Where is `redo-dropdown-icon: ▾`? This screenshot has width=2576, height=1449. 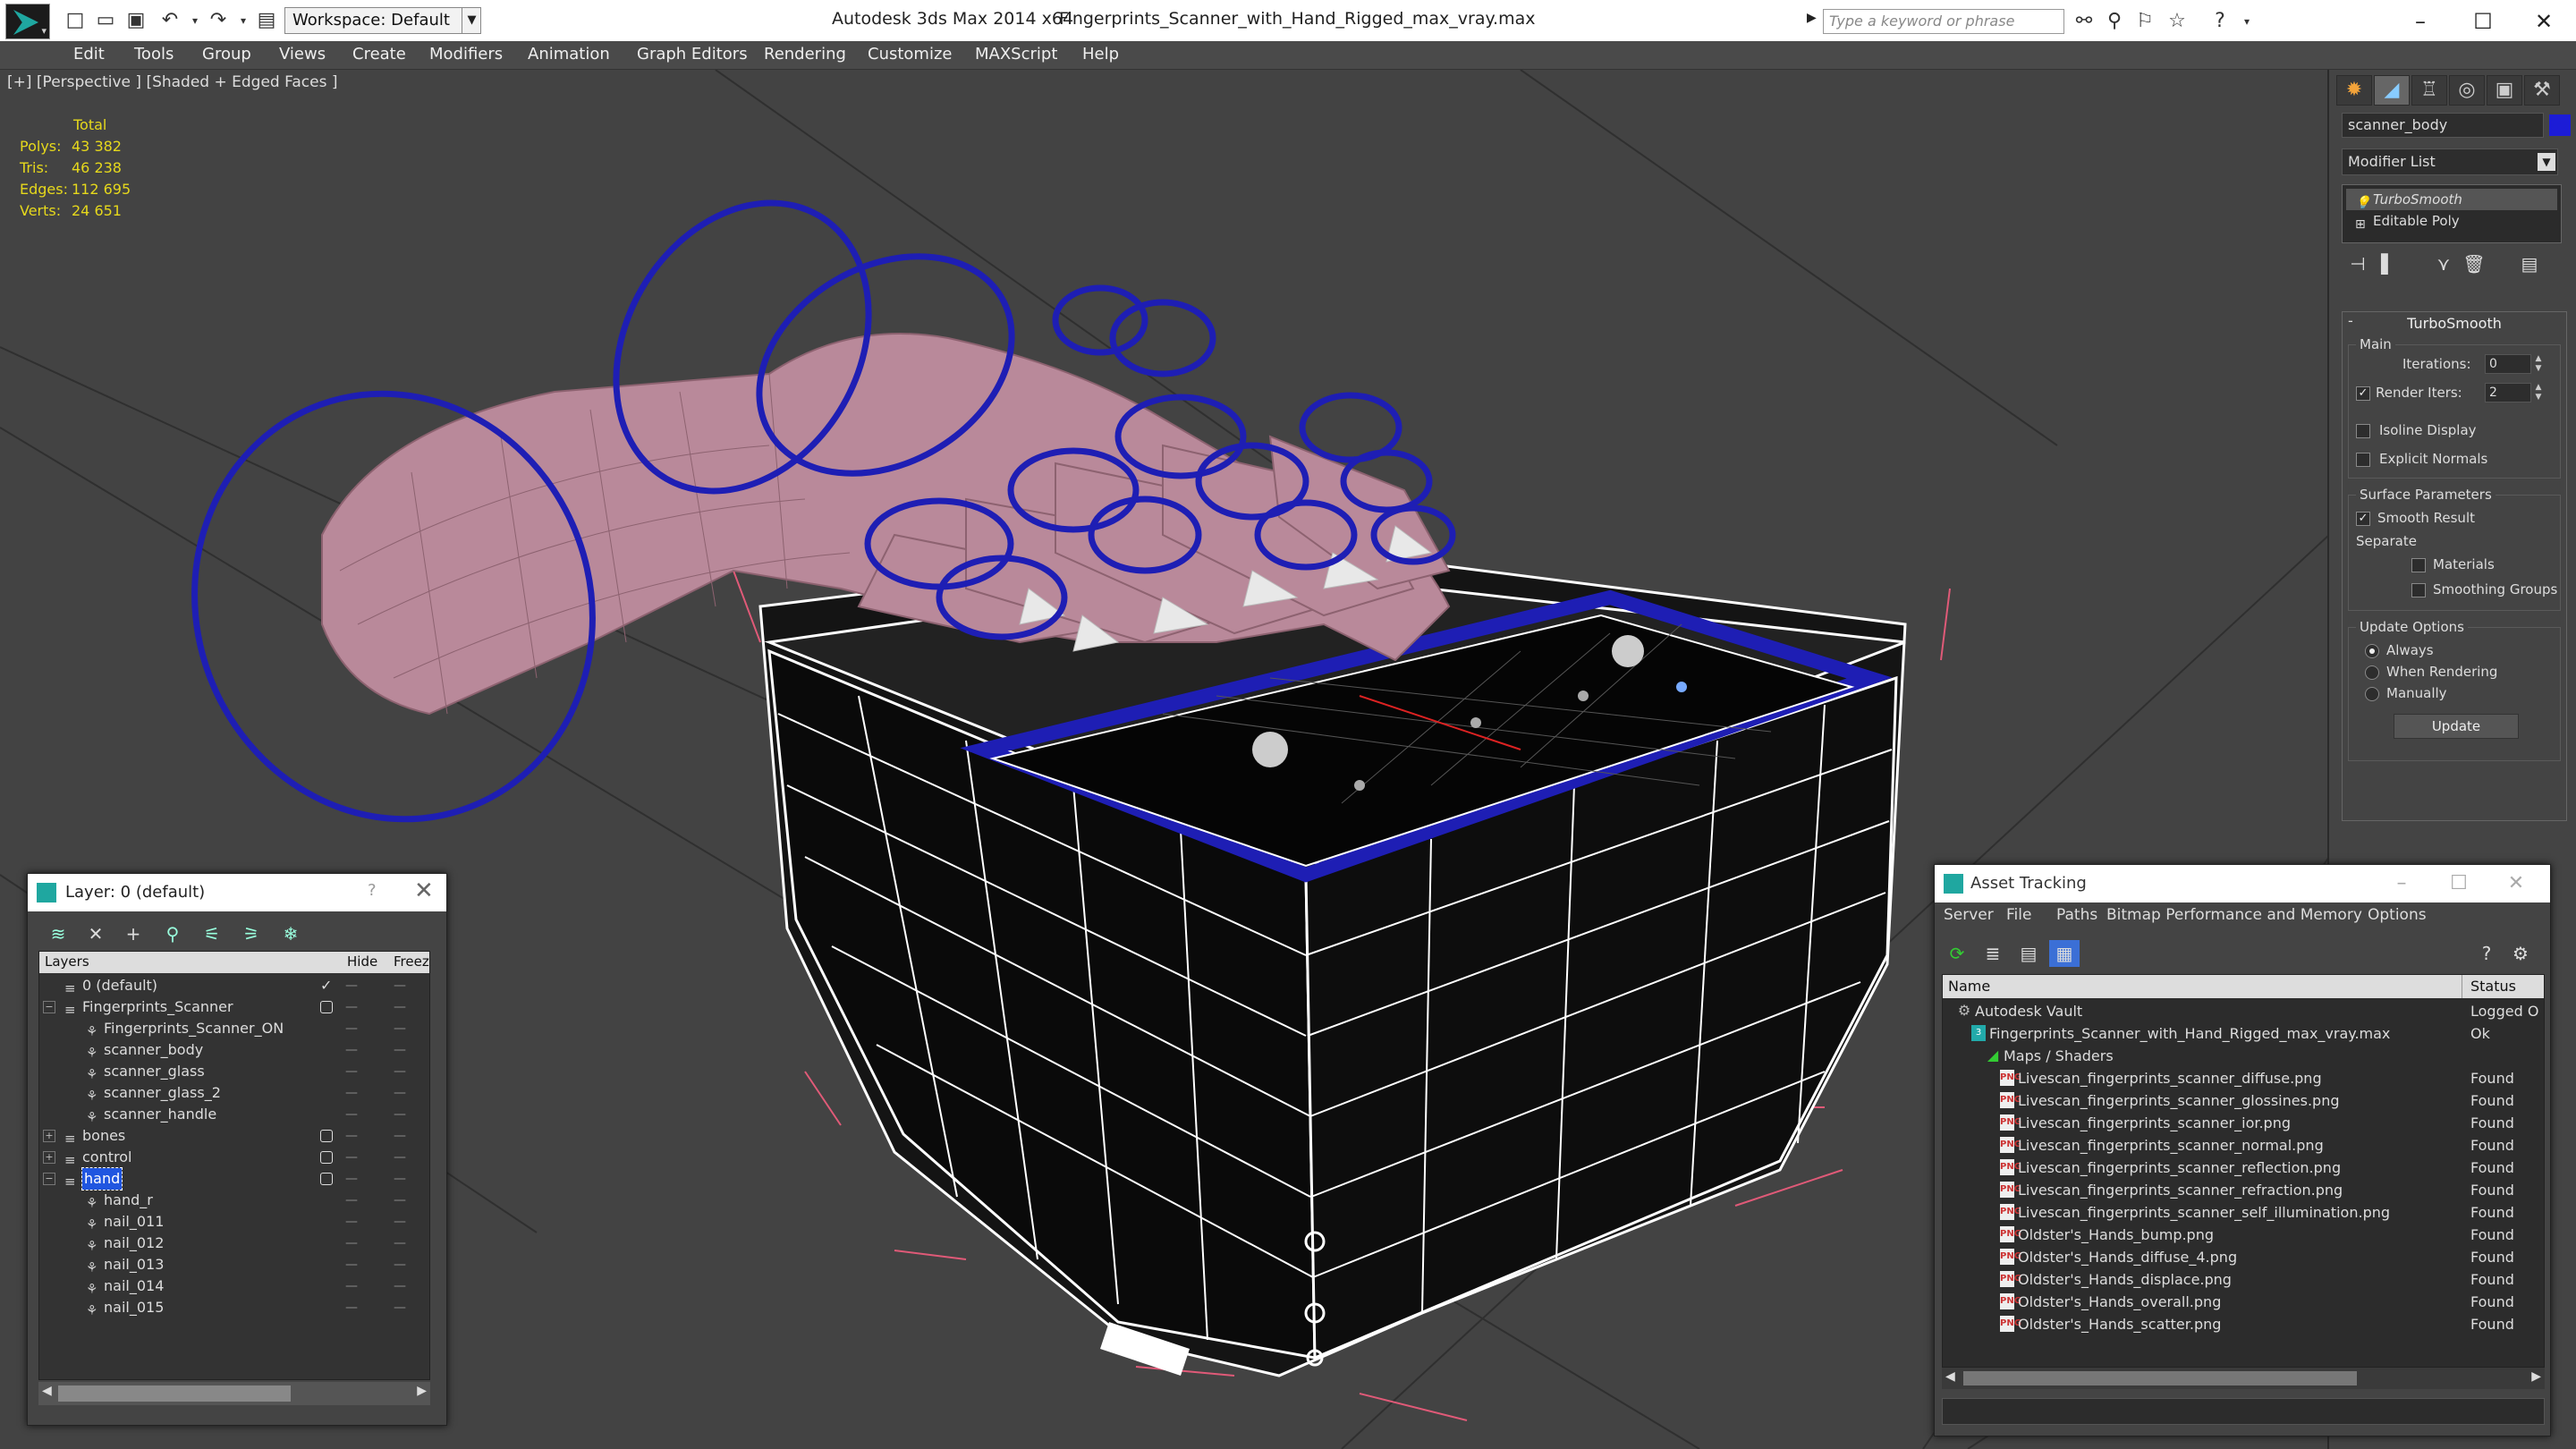 redo-dropdown-icon: ▾ is located at coordinates (243, 20).